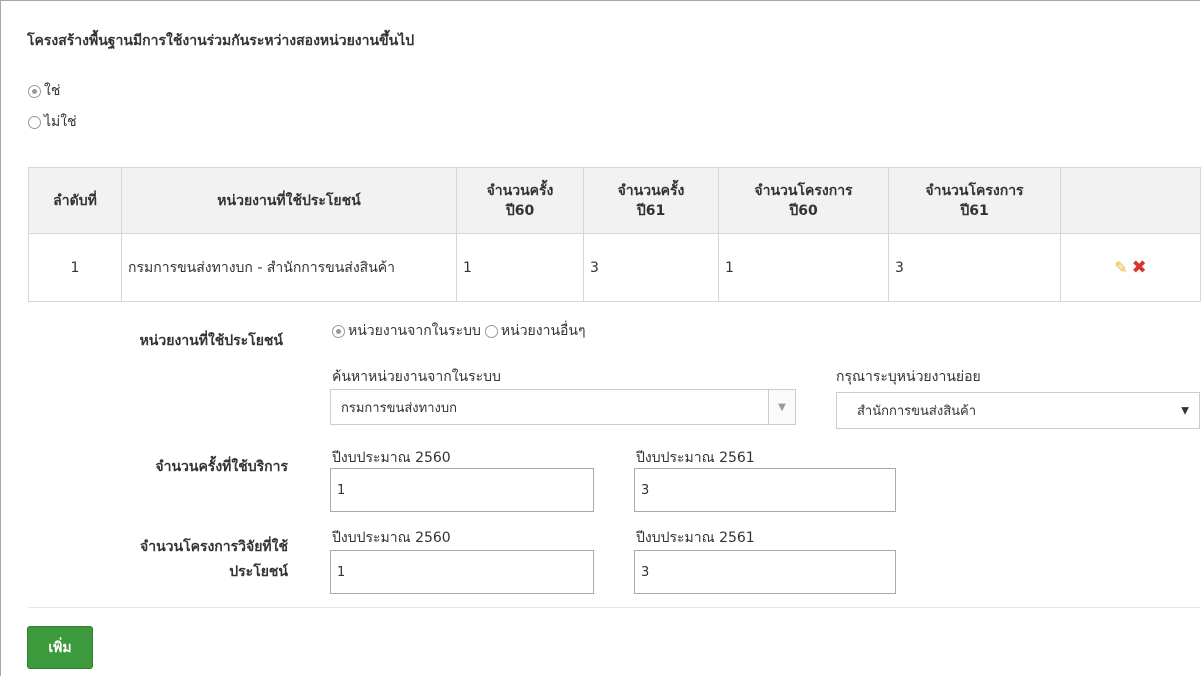 The image size is (1202, 677). Describe the element at coordinates (289, 267) in the screenshot. I see `cell-agency: กรมการขนส่งทางบก - สำนักการขนส่งสินค้า` at that location.